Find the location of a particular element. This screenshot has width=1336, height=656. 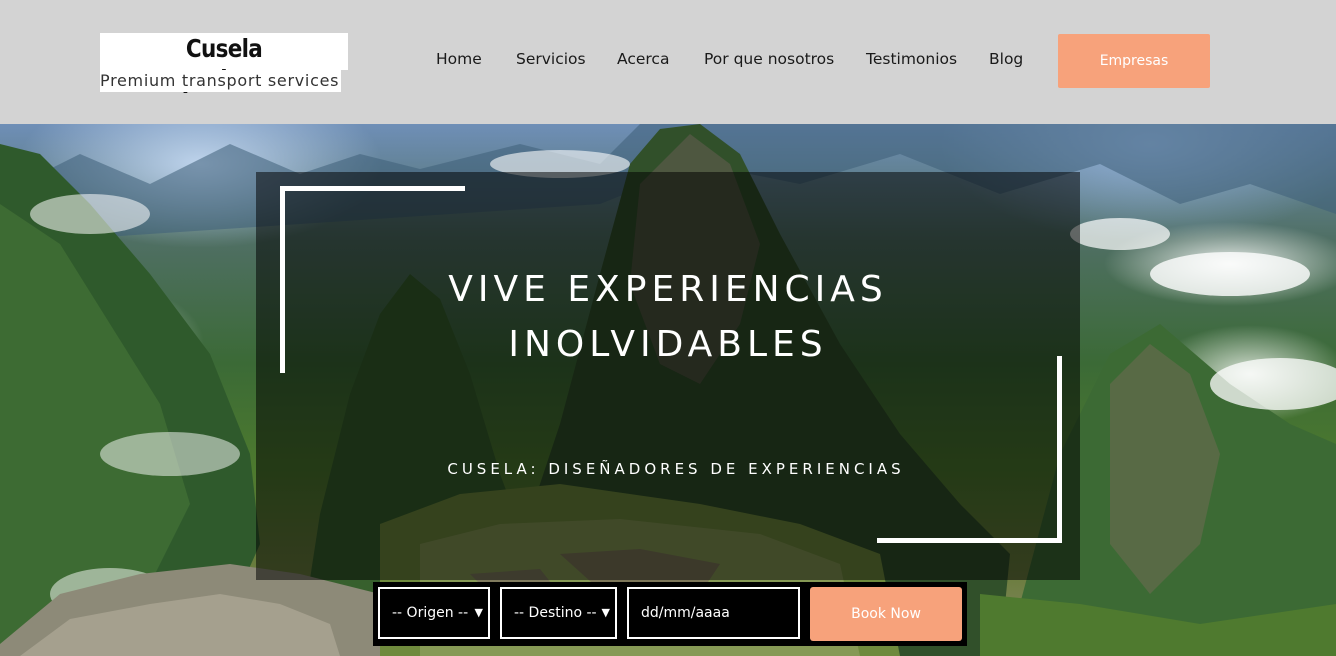

origin-select-value: -- Origen -- is located at coordinates (430, 613).